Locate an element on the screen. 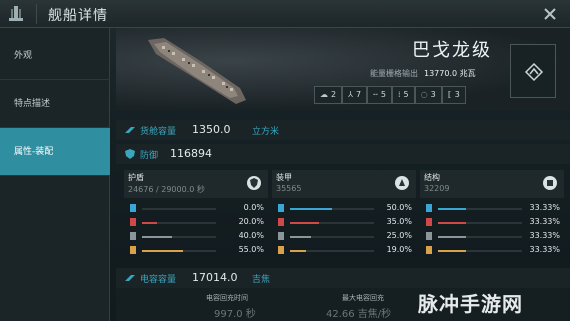 The image size is (570, 321). structure-resist-thermal: 33.33% is located at coordinates (492, 223).